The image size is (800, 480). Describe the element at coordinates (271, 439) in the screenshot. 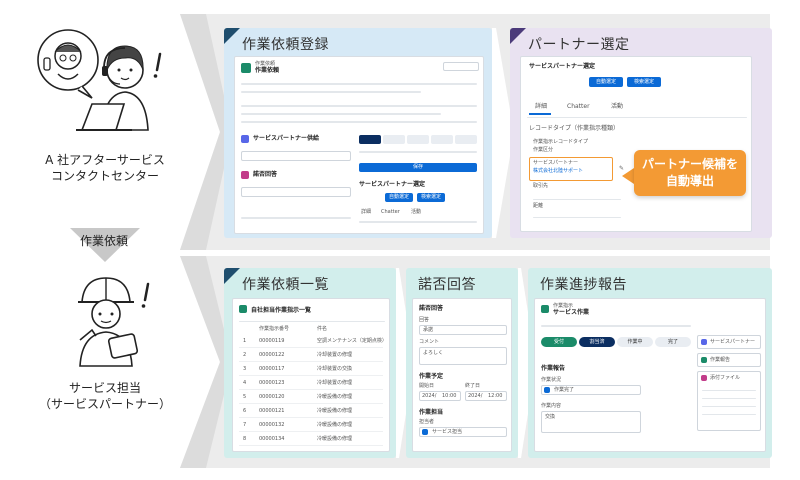

I see `row-number: 00000134` at that location.